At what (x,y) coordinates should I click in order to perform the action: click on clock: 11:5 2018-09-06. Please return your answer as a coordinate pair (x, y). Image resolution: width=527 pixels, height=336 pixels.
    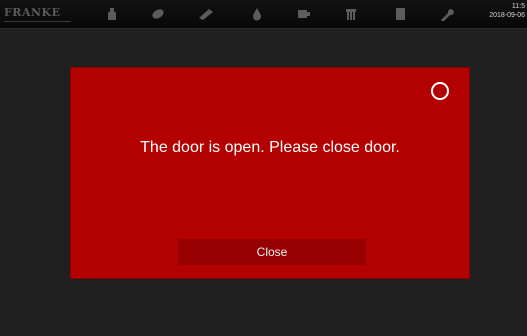
    Looking at the image, I should click on (507, 11).